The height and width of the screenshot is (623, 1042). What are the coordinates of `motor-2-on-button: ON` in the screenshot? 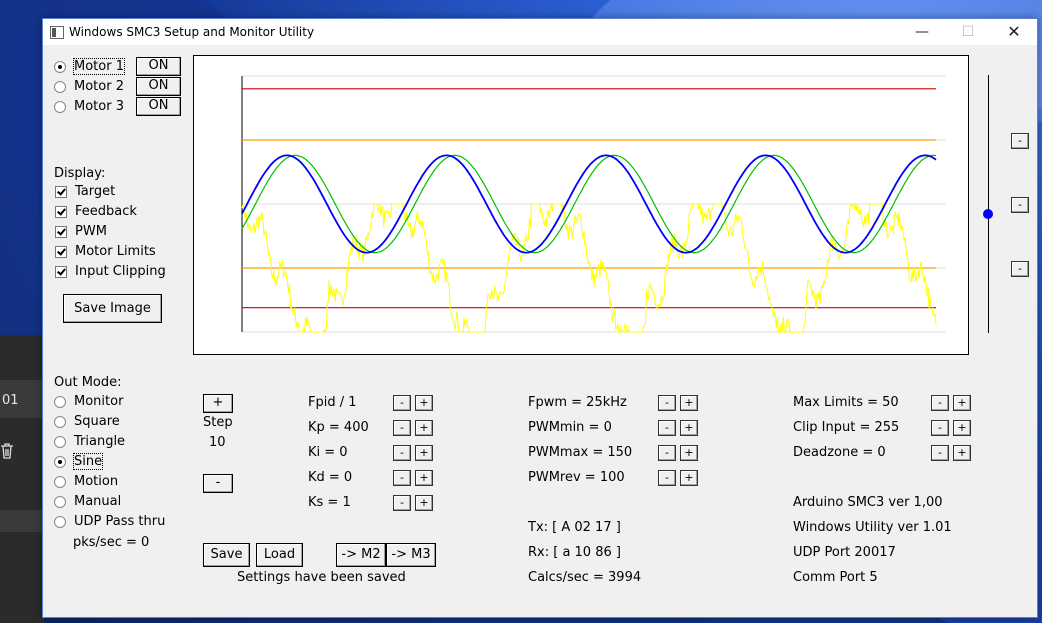 It's located at (158, 86).